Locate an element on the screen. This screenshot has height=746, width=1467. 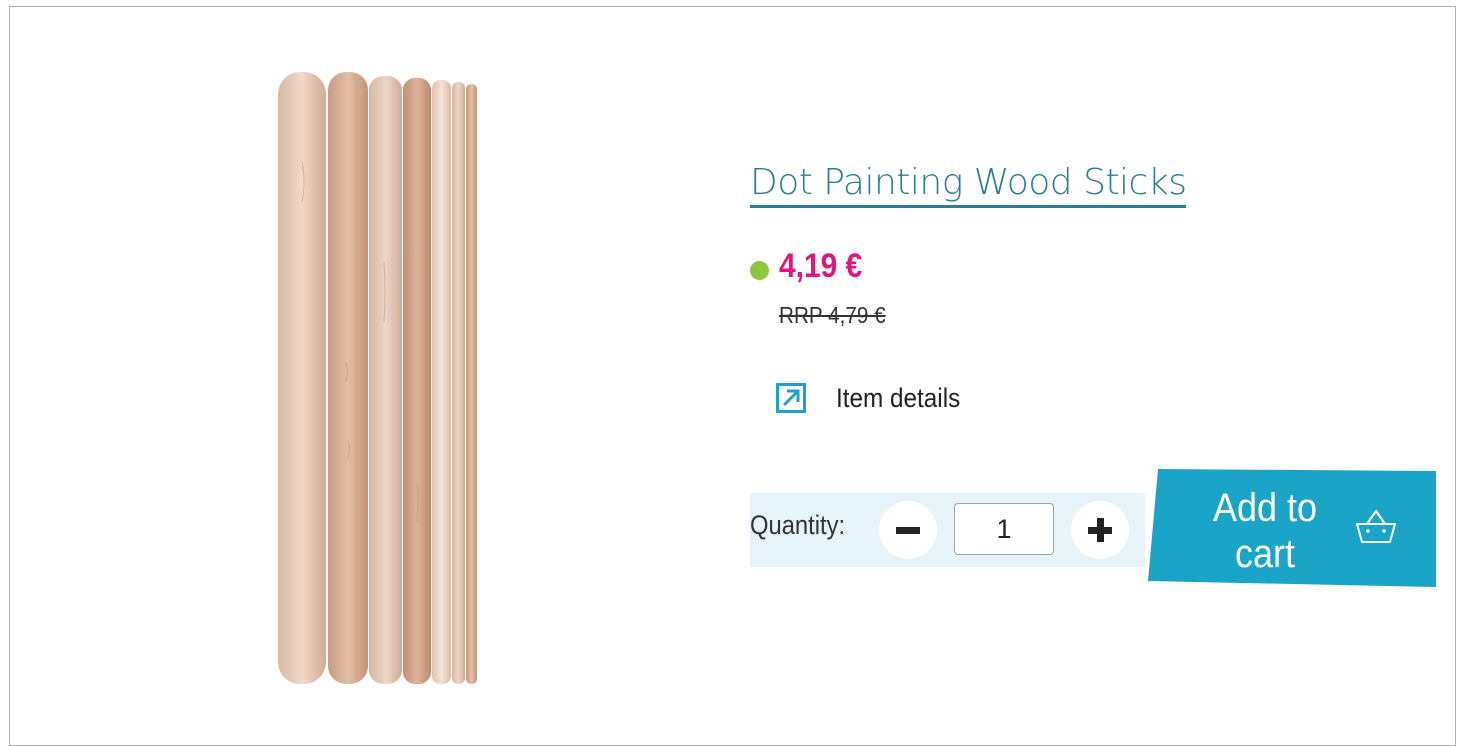
product-rrp: RRP 4,79 € is located at coordinates (832, 315).